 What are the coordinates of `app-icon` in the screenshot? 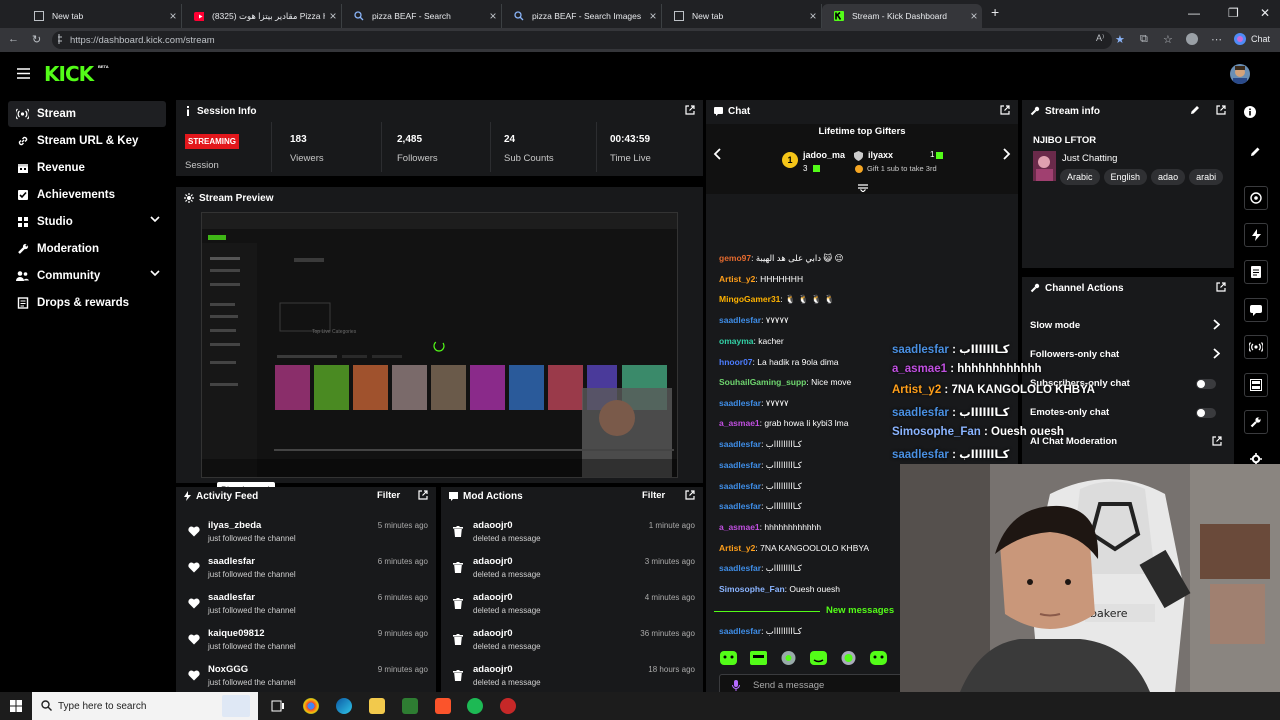 It's located at (508, 706).